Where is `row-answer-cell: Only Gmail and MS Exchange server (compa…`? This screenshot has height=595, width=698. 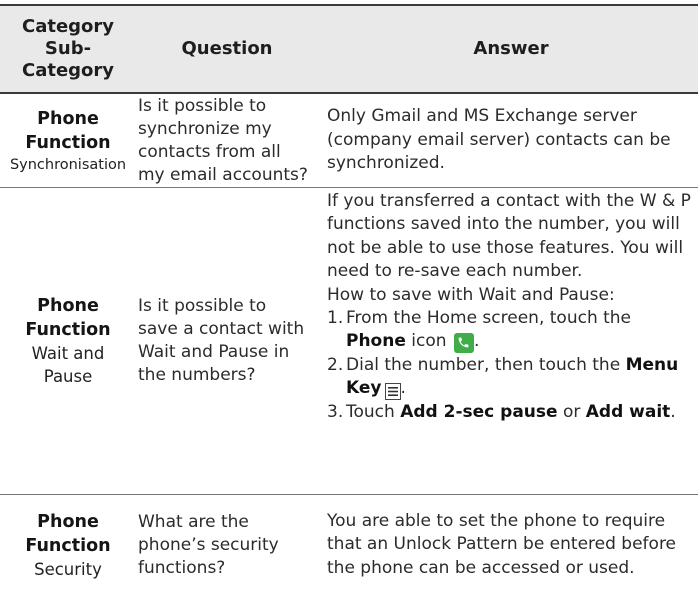
row-answer-cell: Only Gmail and MS Exchange server (compa… is located at coordinates (511, 140).